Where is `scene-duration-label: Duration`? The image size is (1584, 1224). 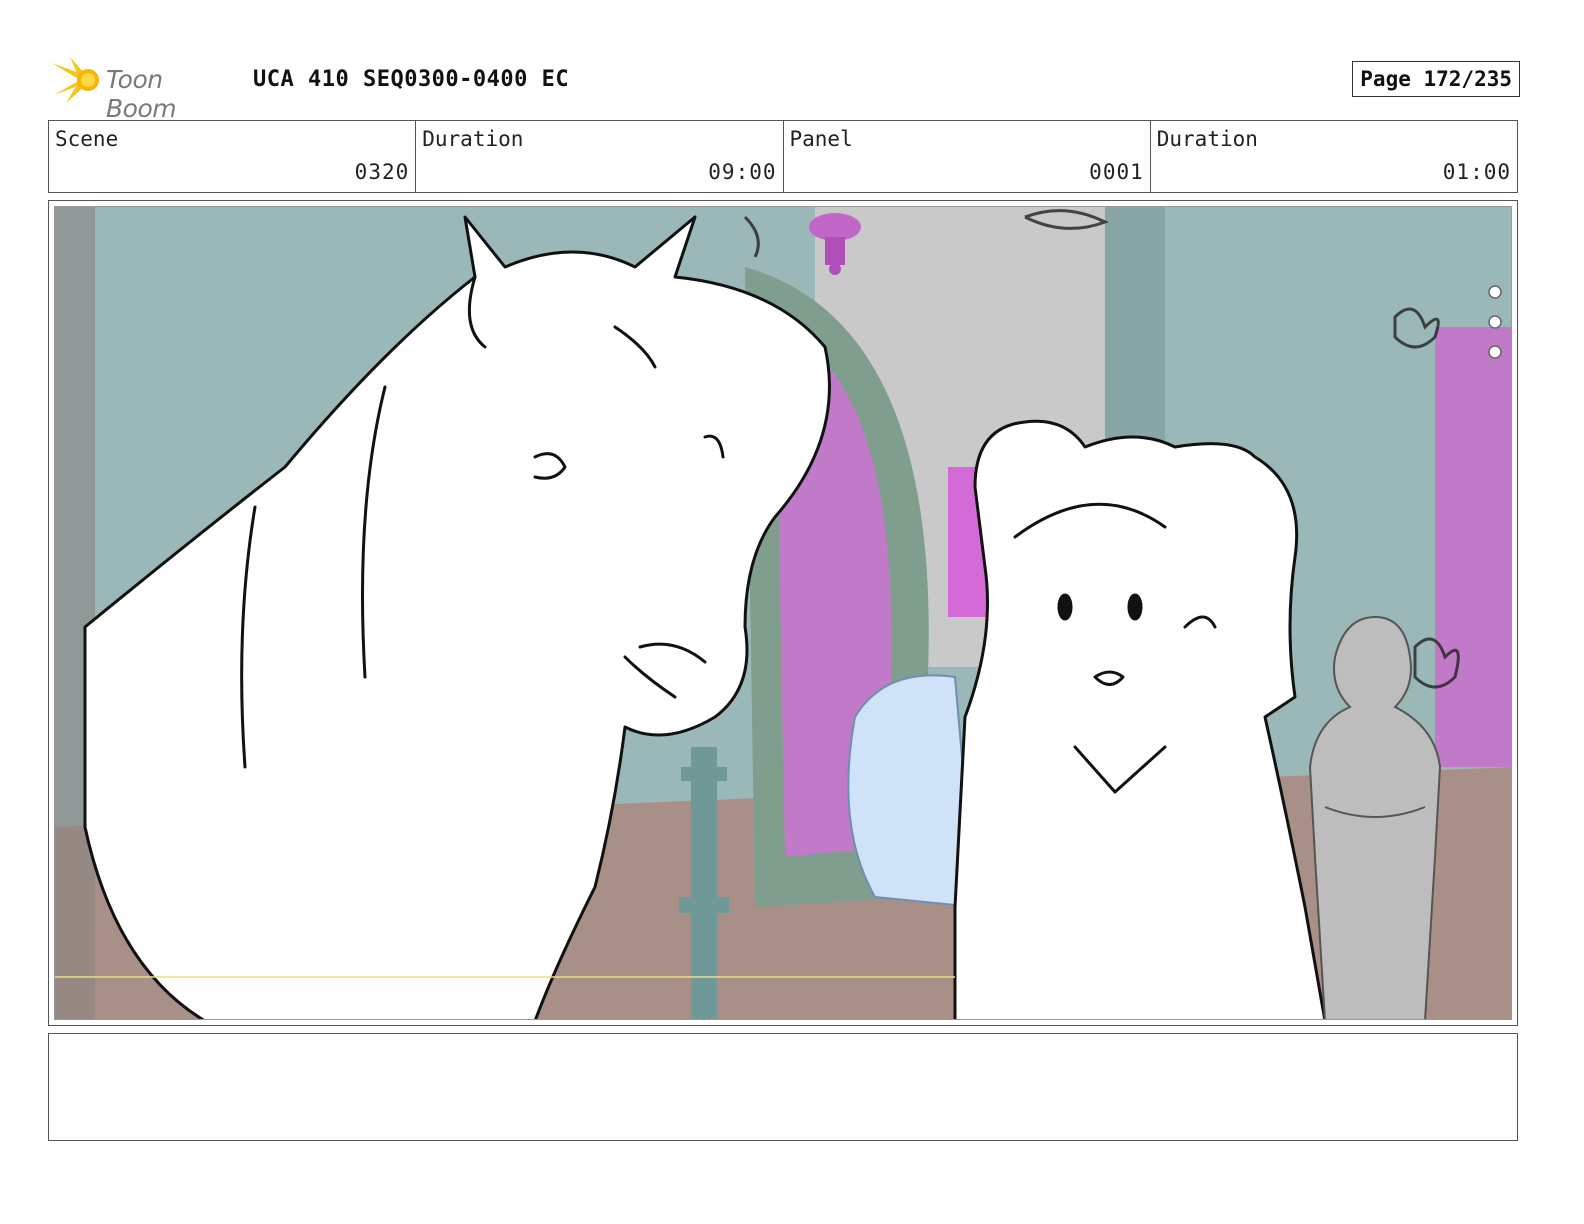
scene-duration-label: Duration is located at coordinates (473, 139).